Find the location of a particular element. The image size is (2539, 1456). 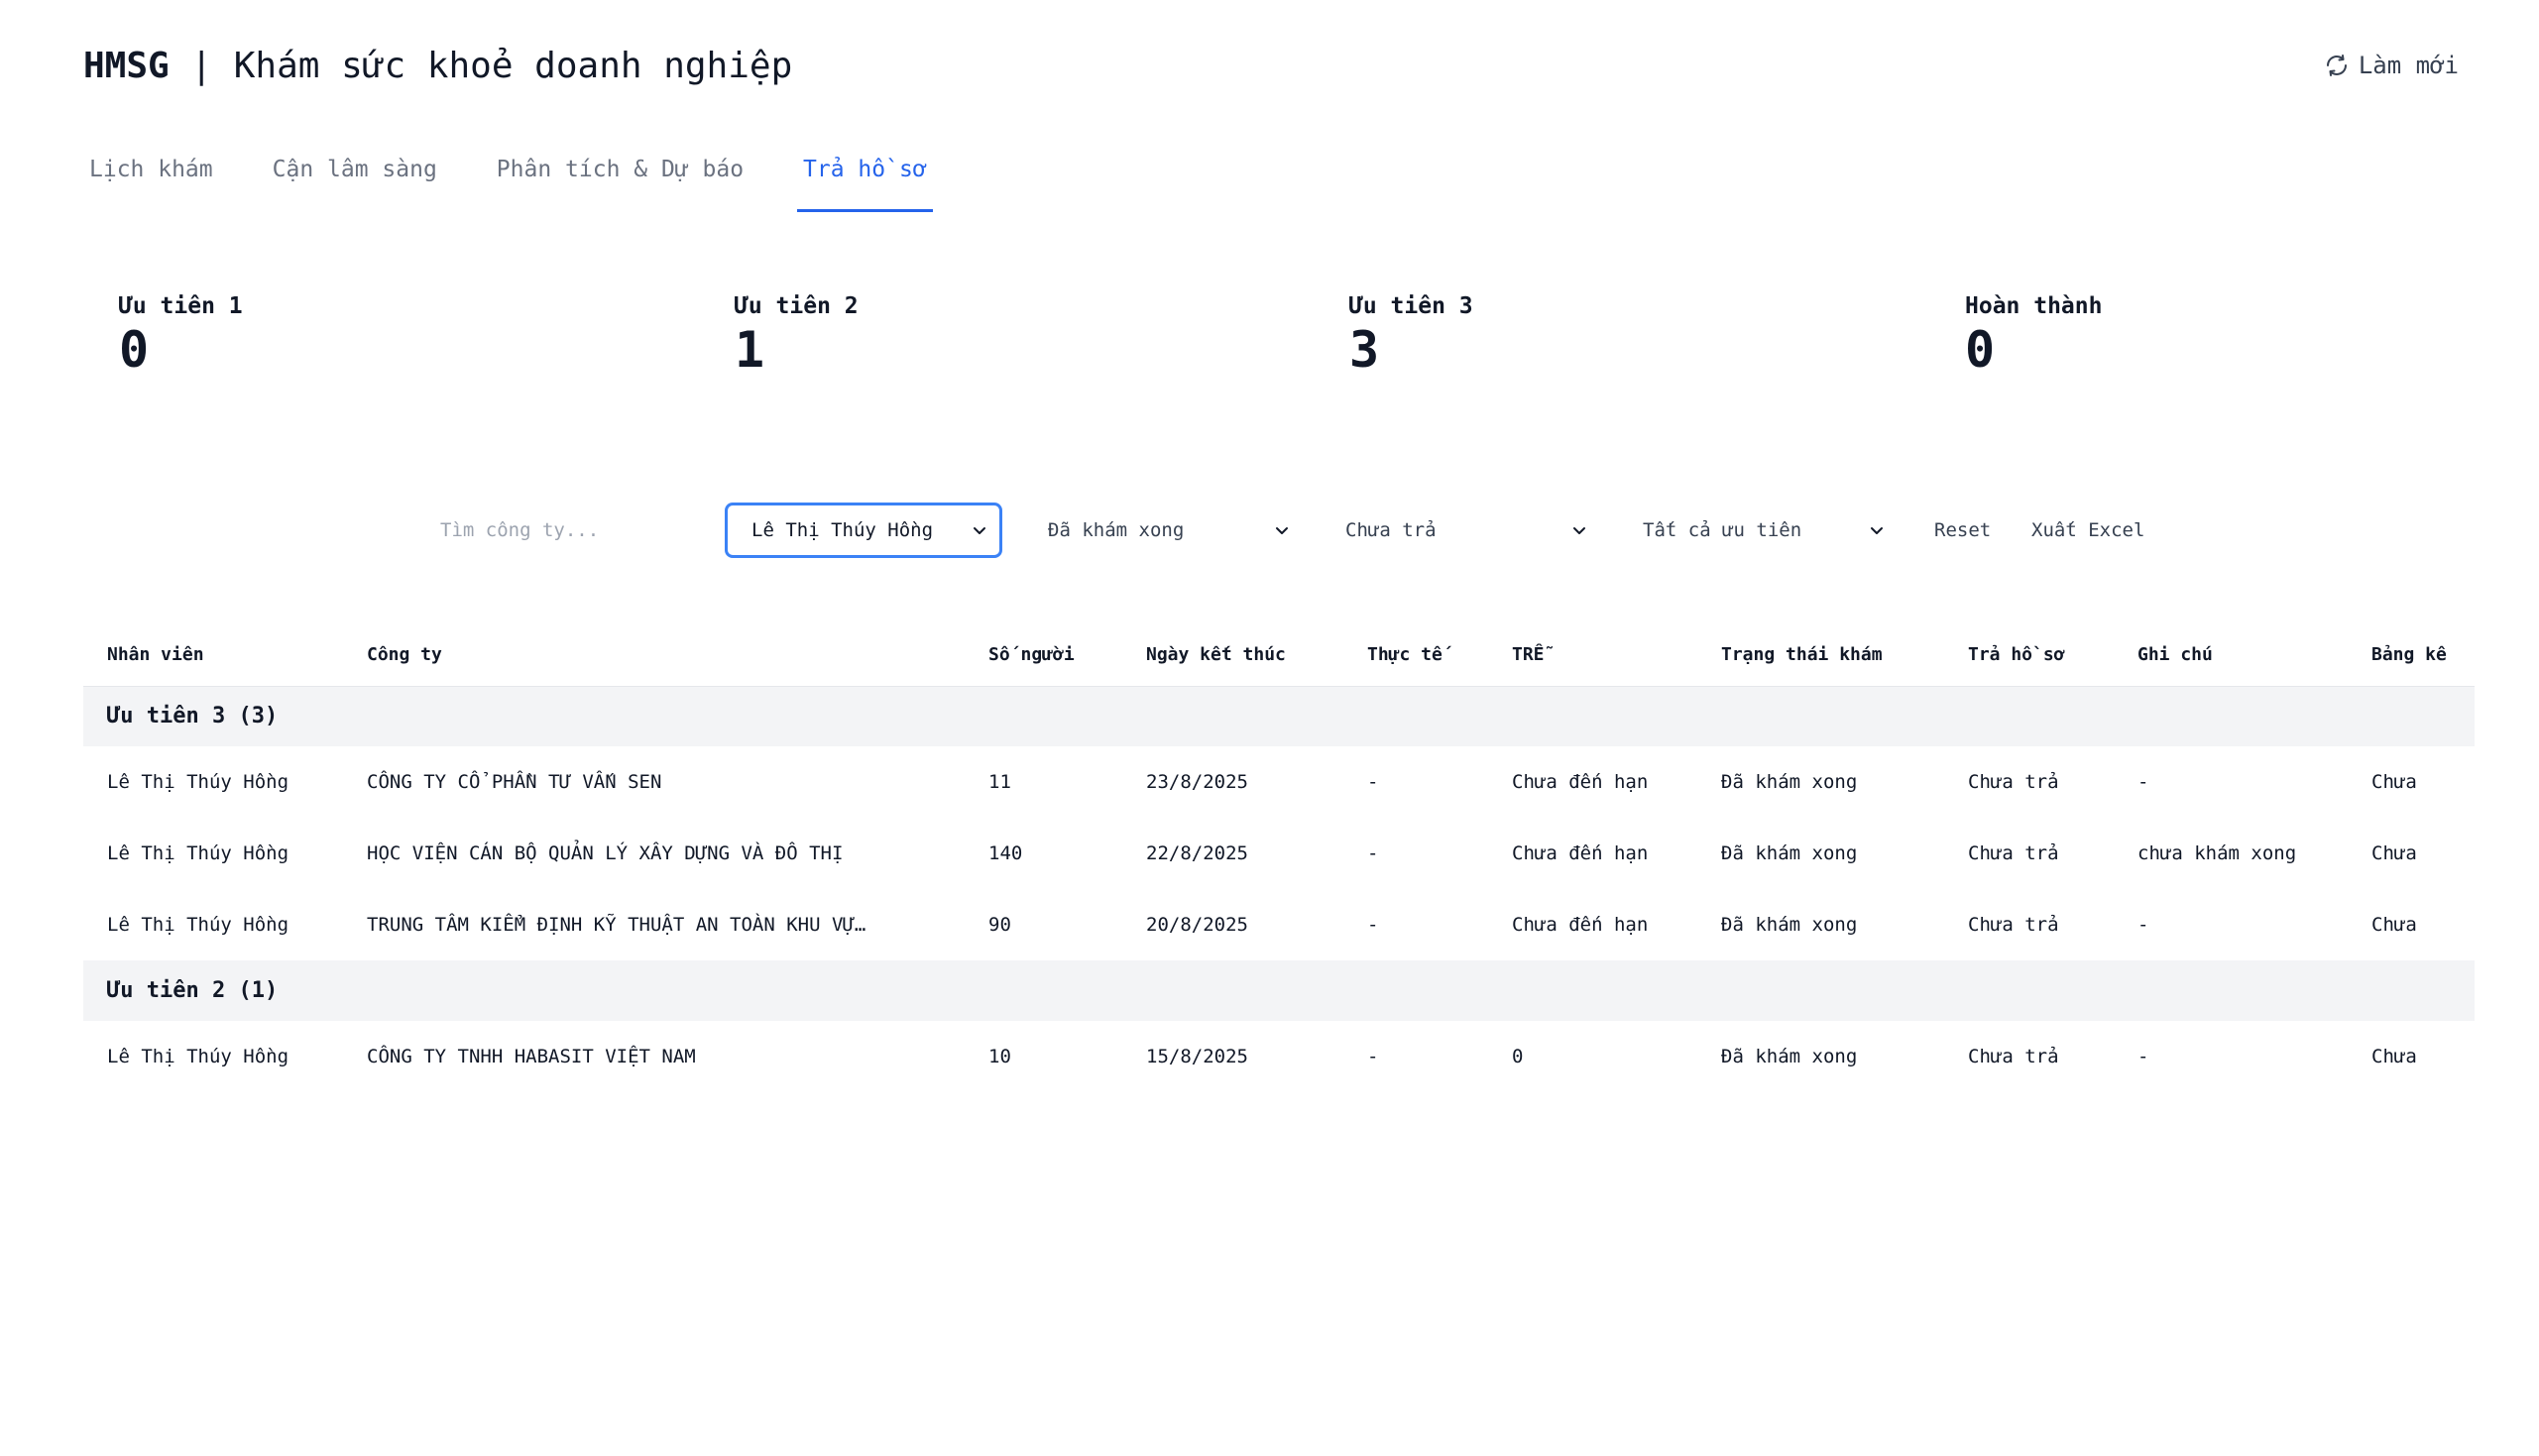

col-header-staff: Nhân viên is located at coordinates (213, 655).